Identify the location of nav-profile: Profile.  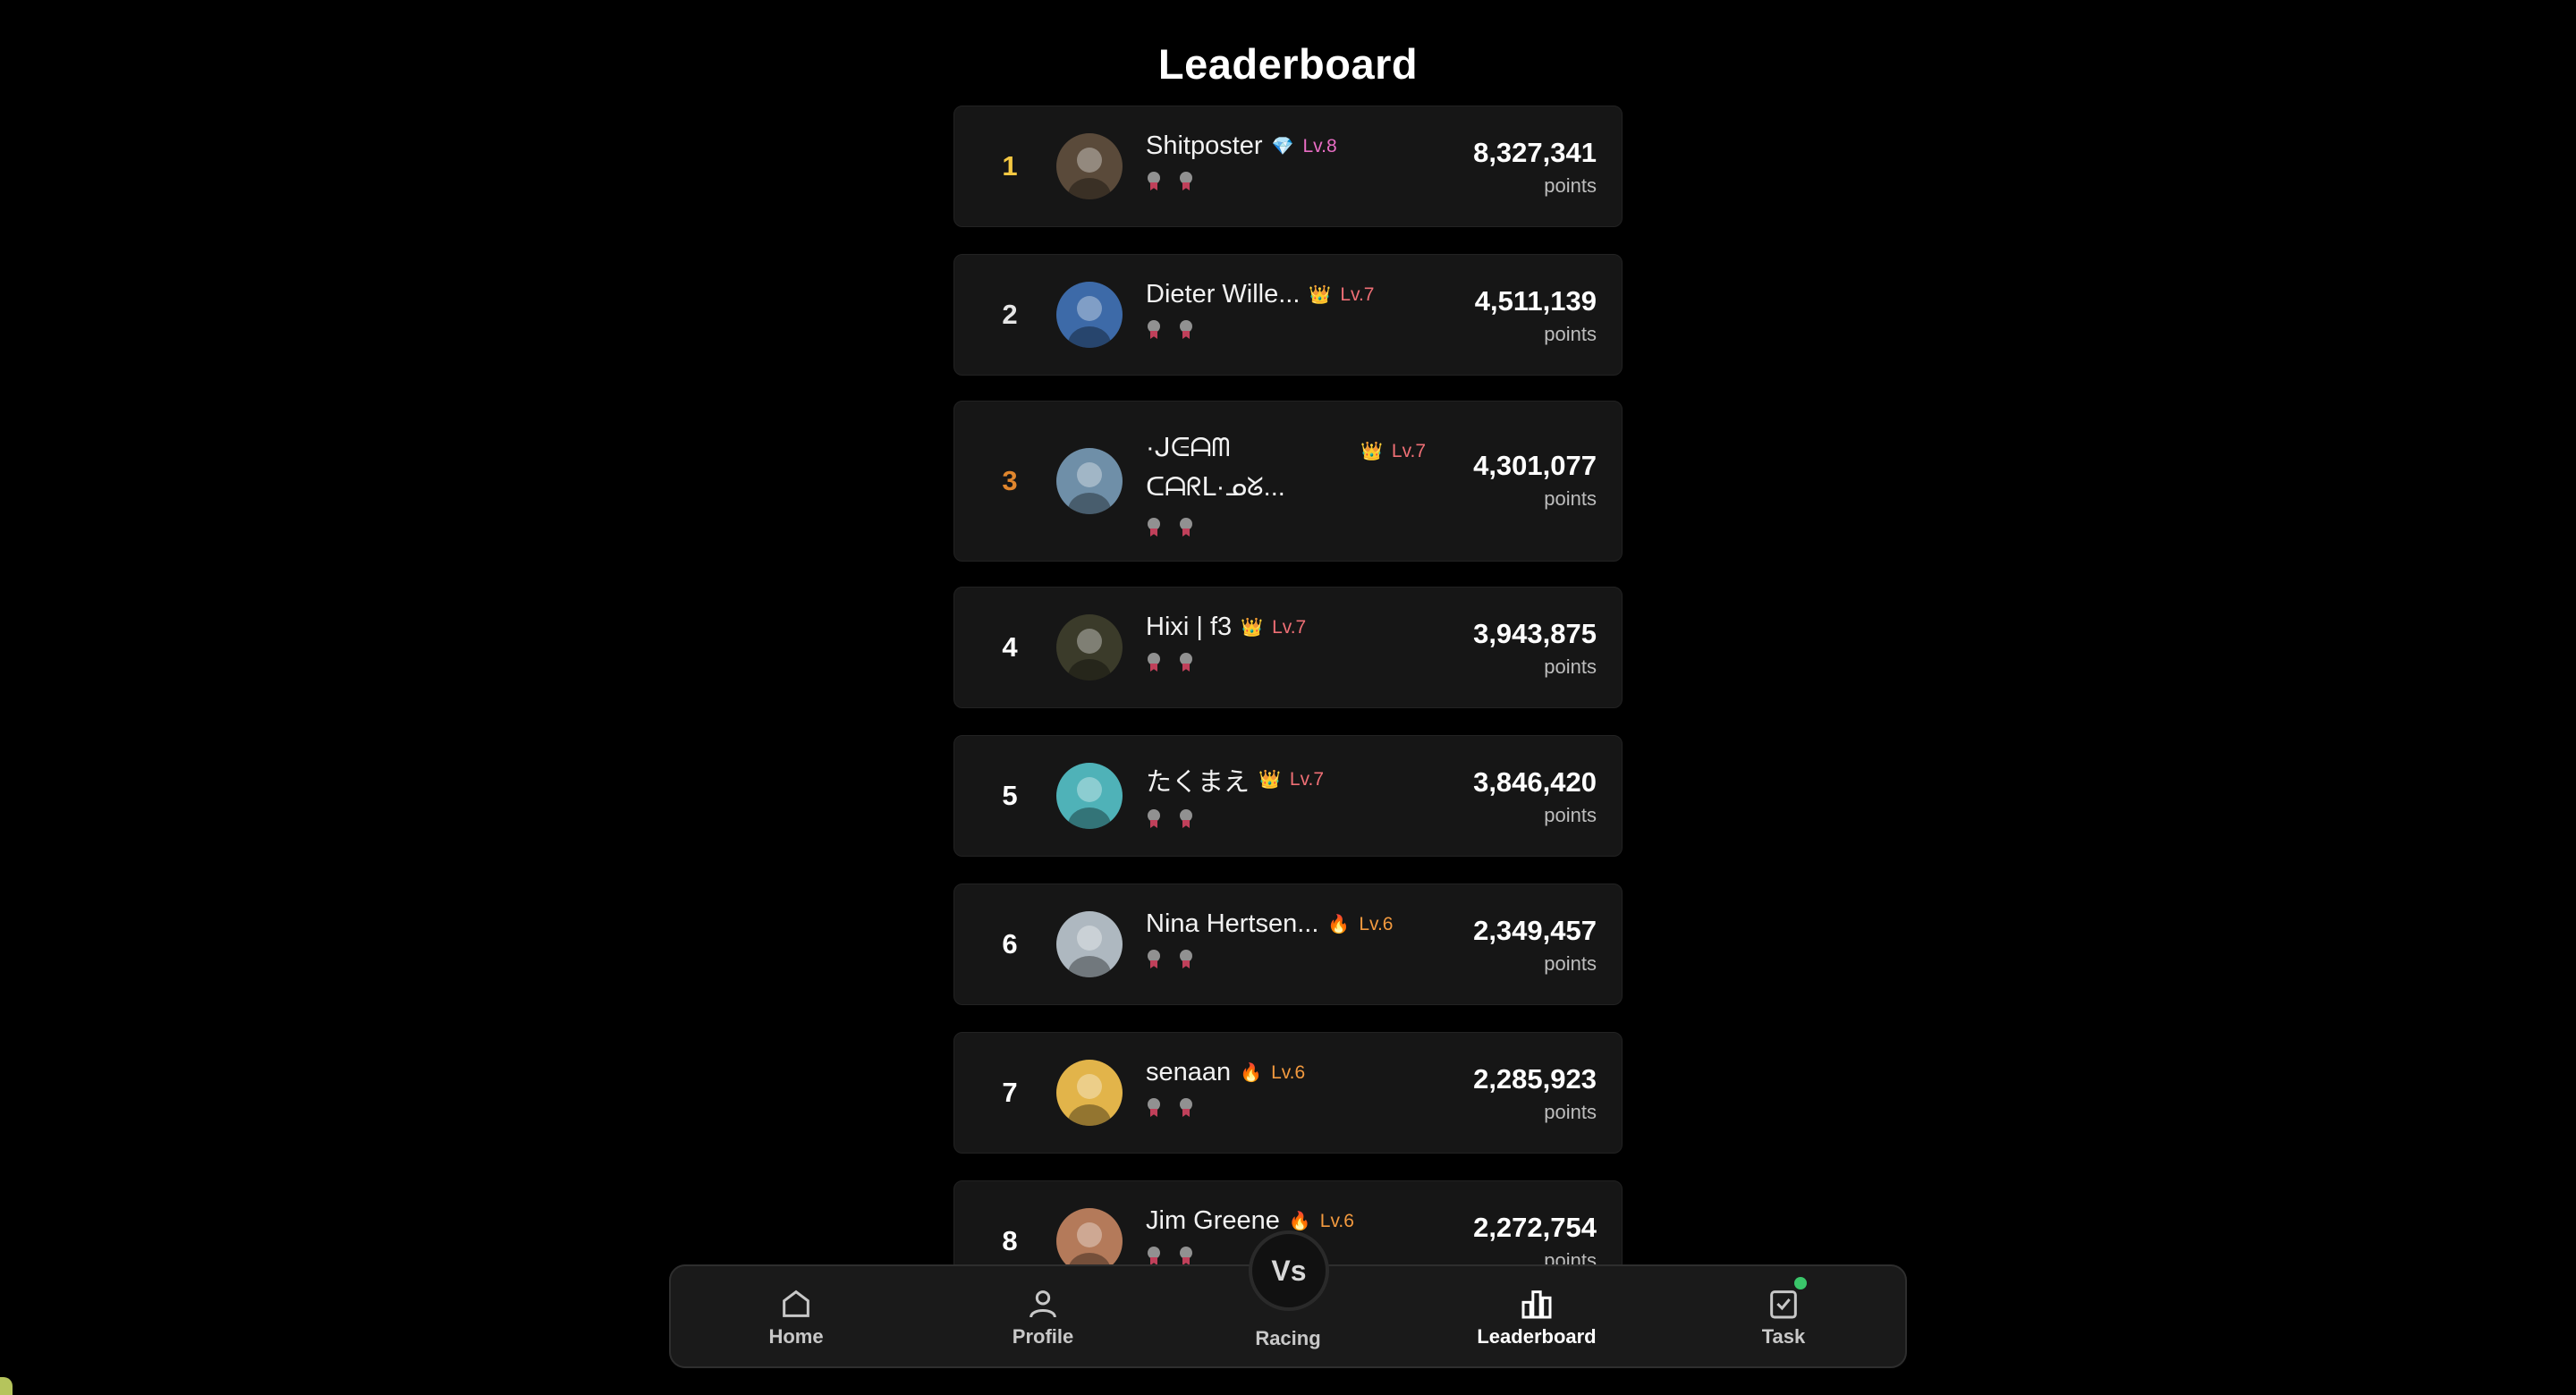
(1042, 1317).